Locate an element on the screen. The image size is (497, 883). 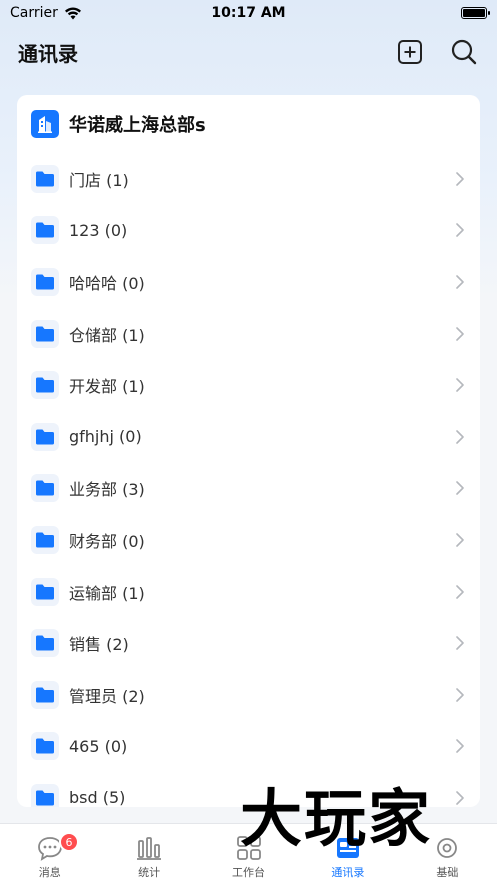
department-item: 业务部 (3) is located at coordinates (248, 489).